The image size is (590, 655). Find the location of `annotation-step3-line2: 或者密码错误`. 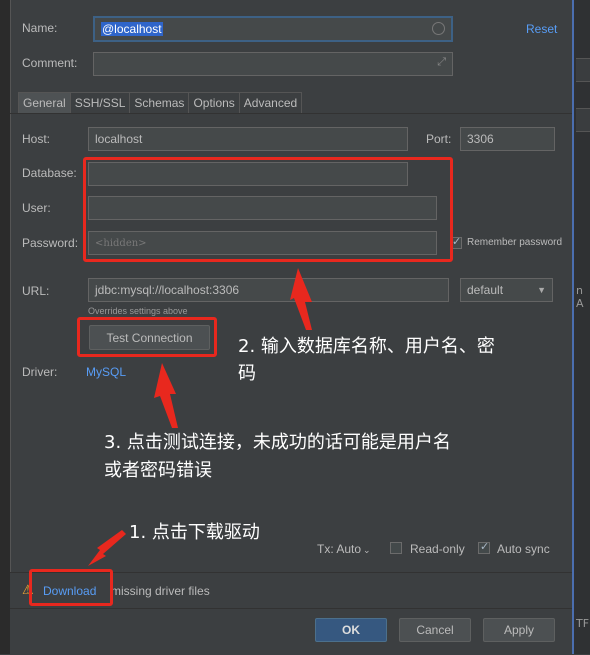

annotation-step3-line2: 或者密码错误 is located at coordinates (158, 470).